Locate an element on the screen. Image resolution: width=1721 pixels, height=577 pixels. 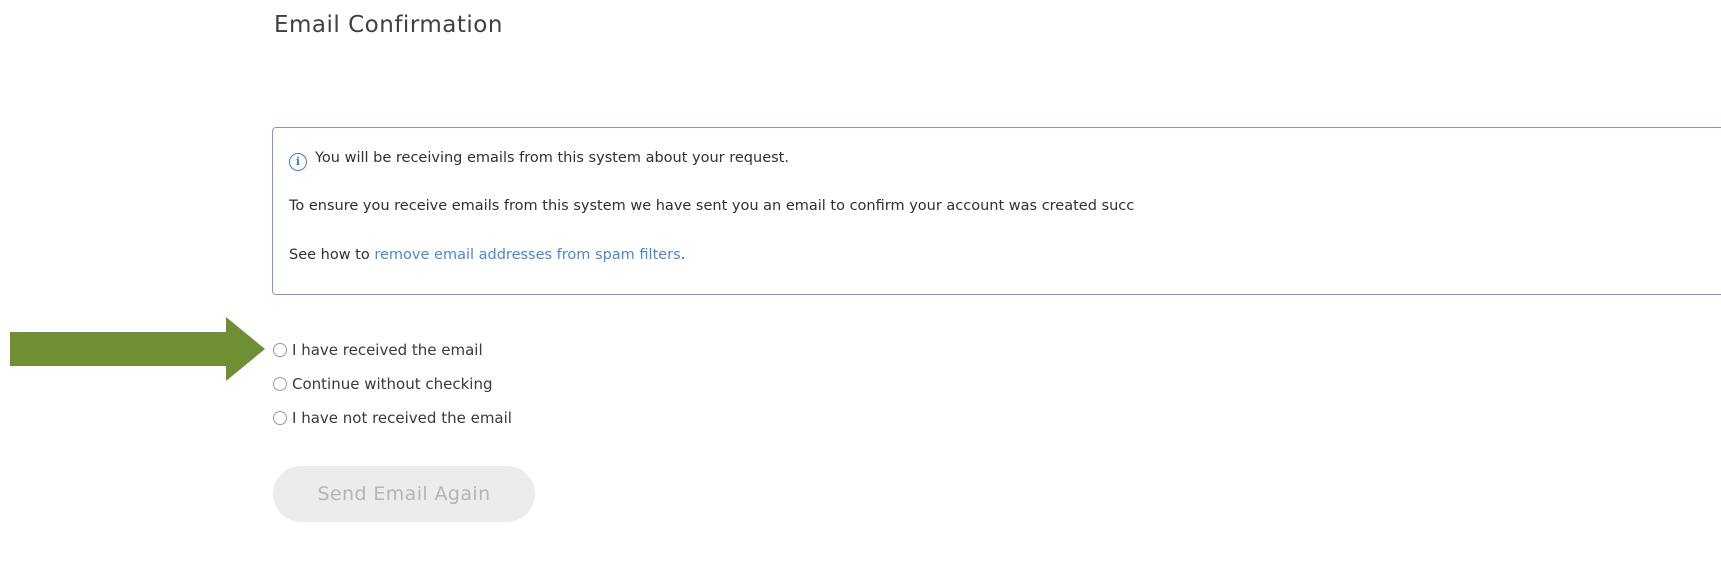
radio-label-continue: Continue without checking is located at coordinates (392, 383).